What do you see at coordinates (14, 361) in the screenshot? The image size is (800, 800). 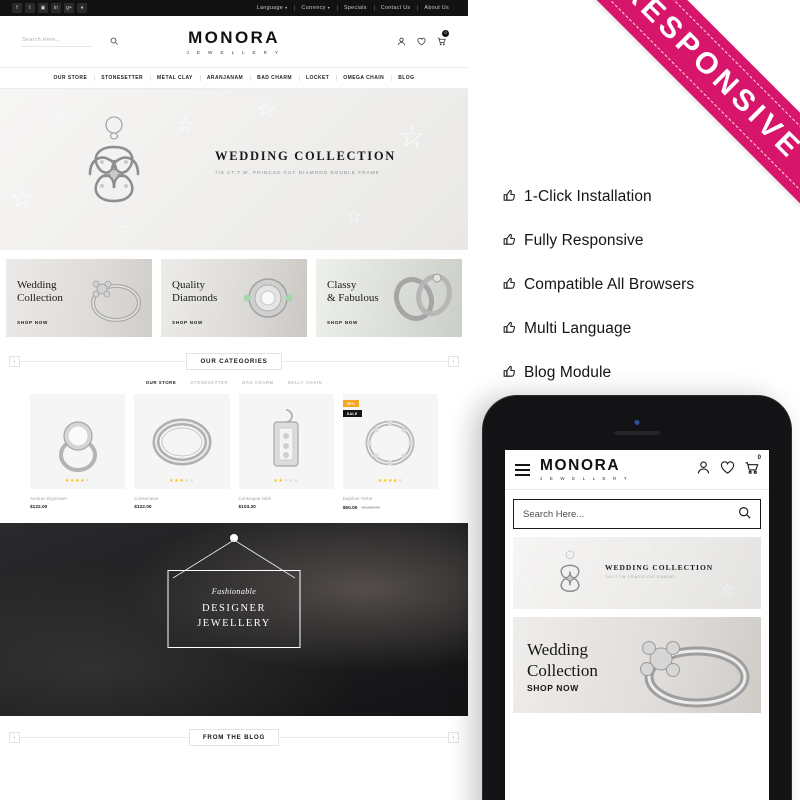 I see `carousel-prev-button: ‹` at bounding box center [14, 361].